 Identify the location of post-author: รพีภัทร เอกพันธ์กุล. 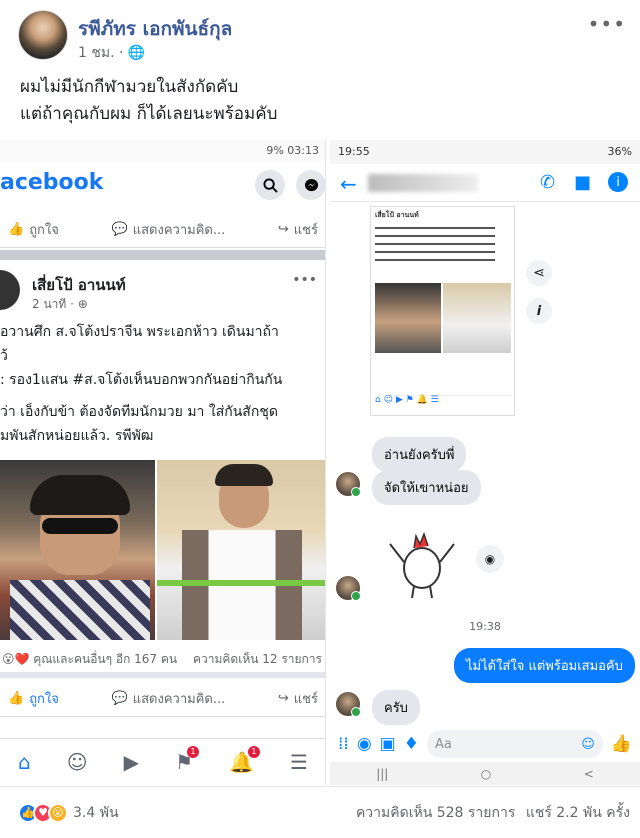
(155, 29).